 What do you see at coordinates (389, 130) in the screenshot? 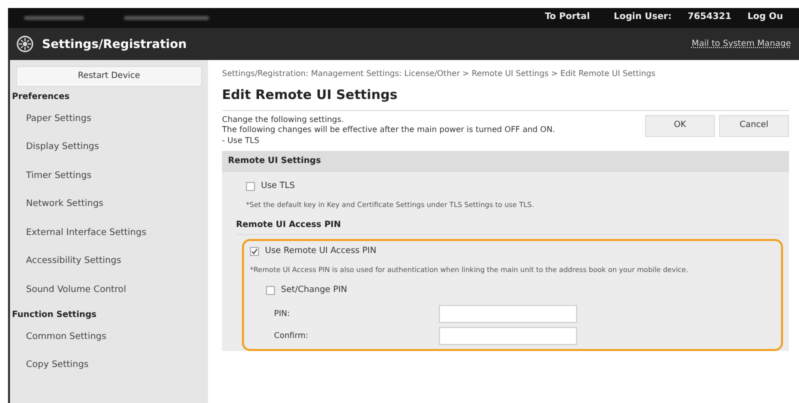
I see `intro-text: The following changes will be effective after the main power is turned OFF and ON.` at bounding box center [389, 130].